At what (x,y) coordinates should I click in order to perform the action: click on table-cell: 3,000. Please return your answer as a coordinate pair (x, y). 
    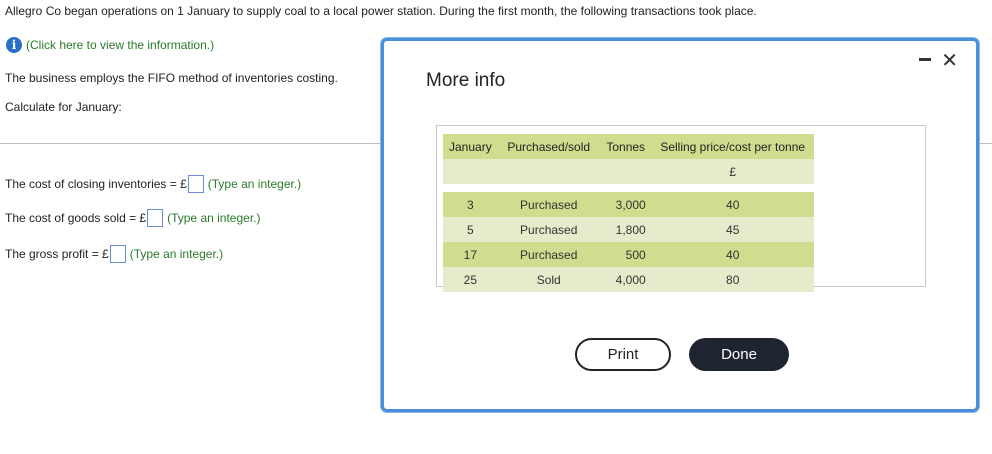
    Looking at the image, I should click on (625, 204).